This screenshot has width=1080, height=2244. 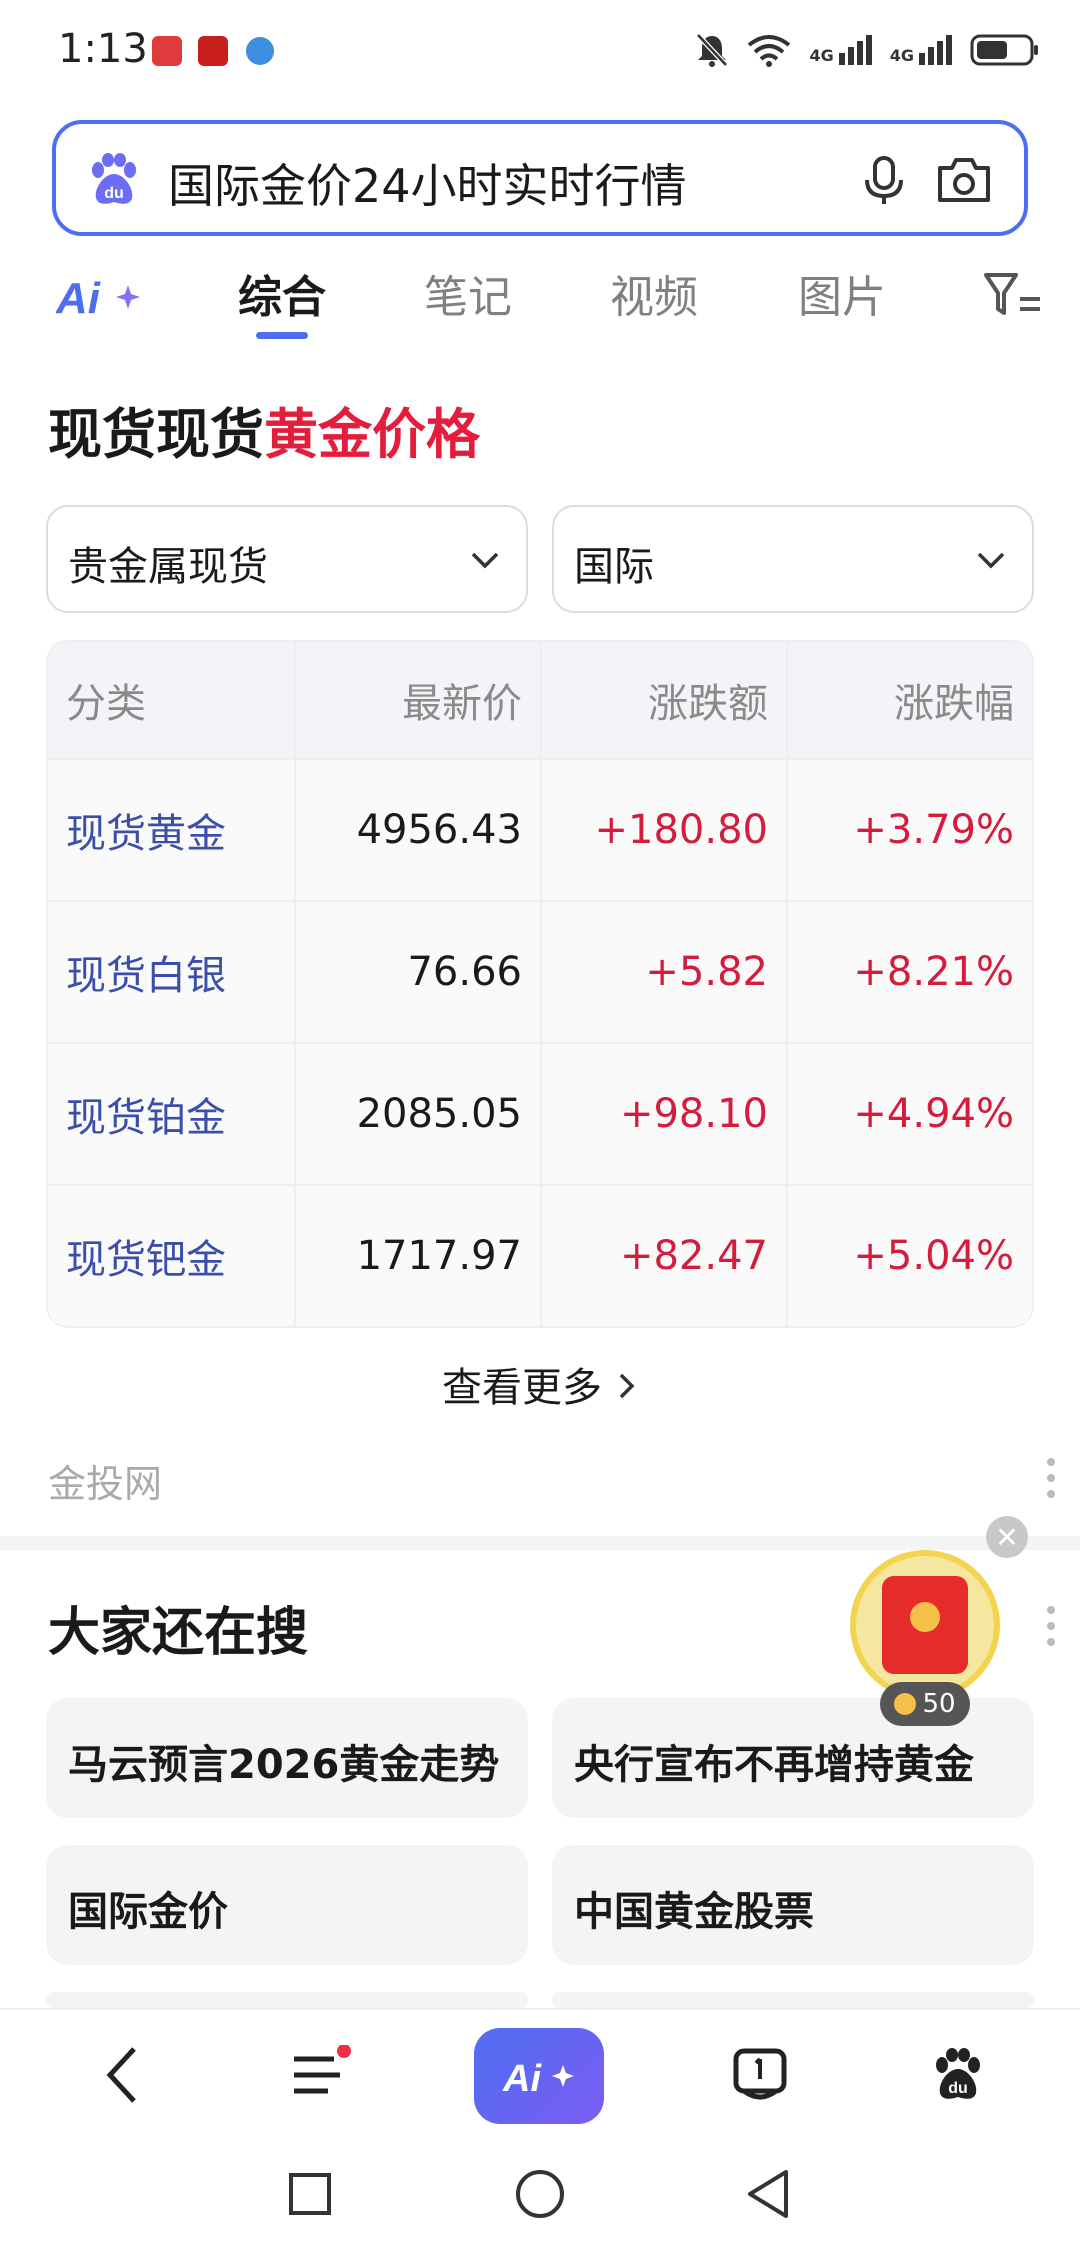 What do you see at coordinates (964, 180) in the screenshot?
I see `camera-icon` at bounding box center [964, 180].